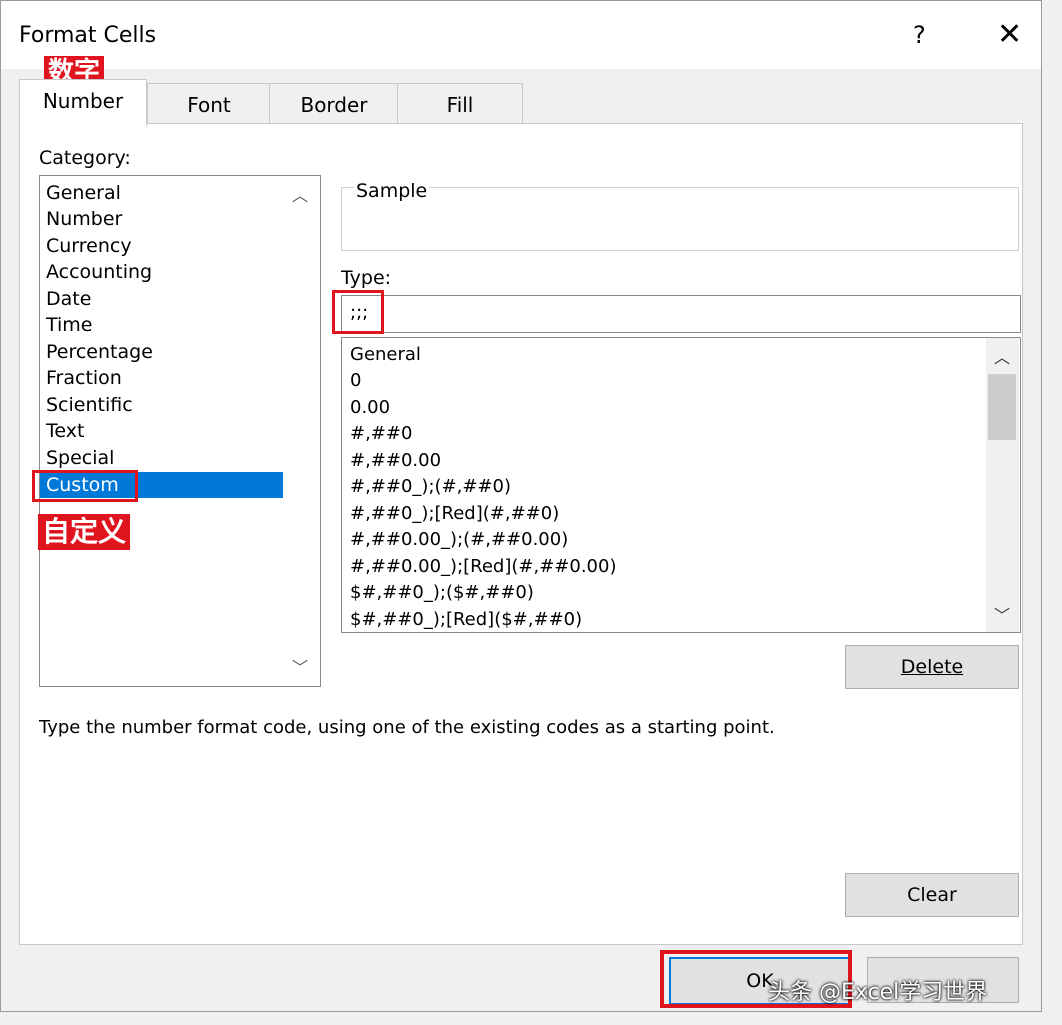  What do you see at coordinates (1002, 407) in the screenshot?
I see `type-list-scroll-thumb` at bounding box center [1002, 407].